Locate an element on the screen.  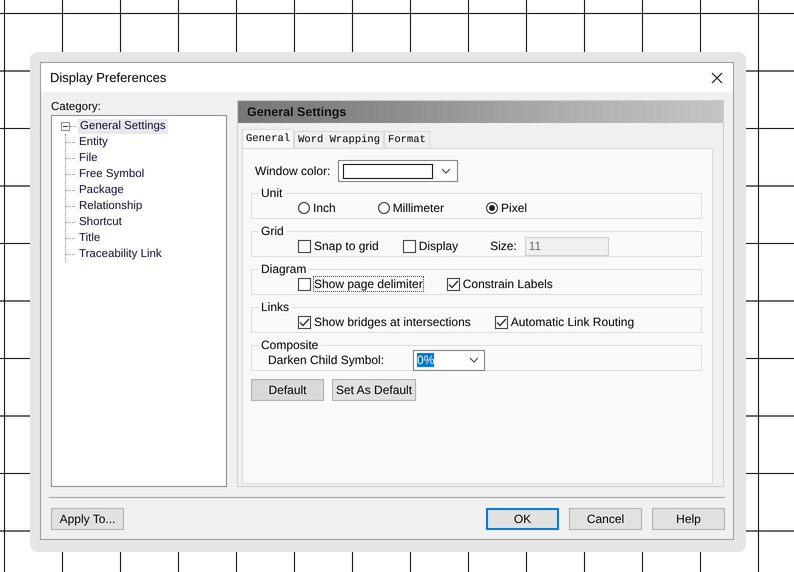
tree-item: Traceability Link is located at coordinates (120, 254).